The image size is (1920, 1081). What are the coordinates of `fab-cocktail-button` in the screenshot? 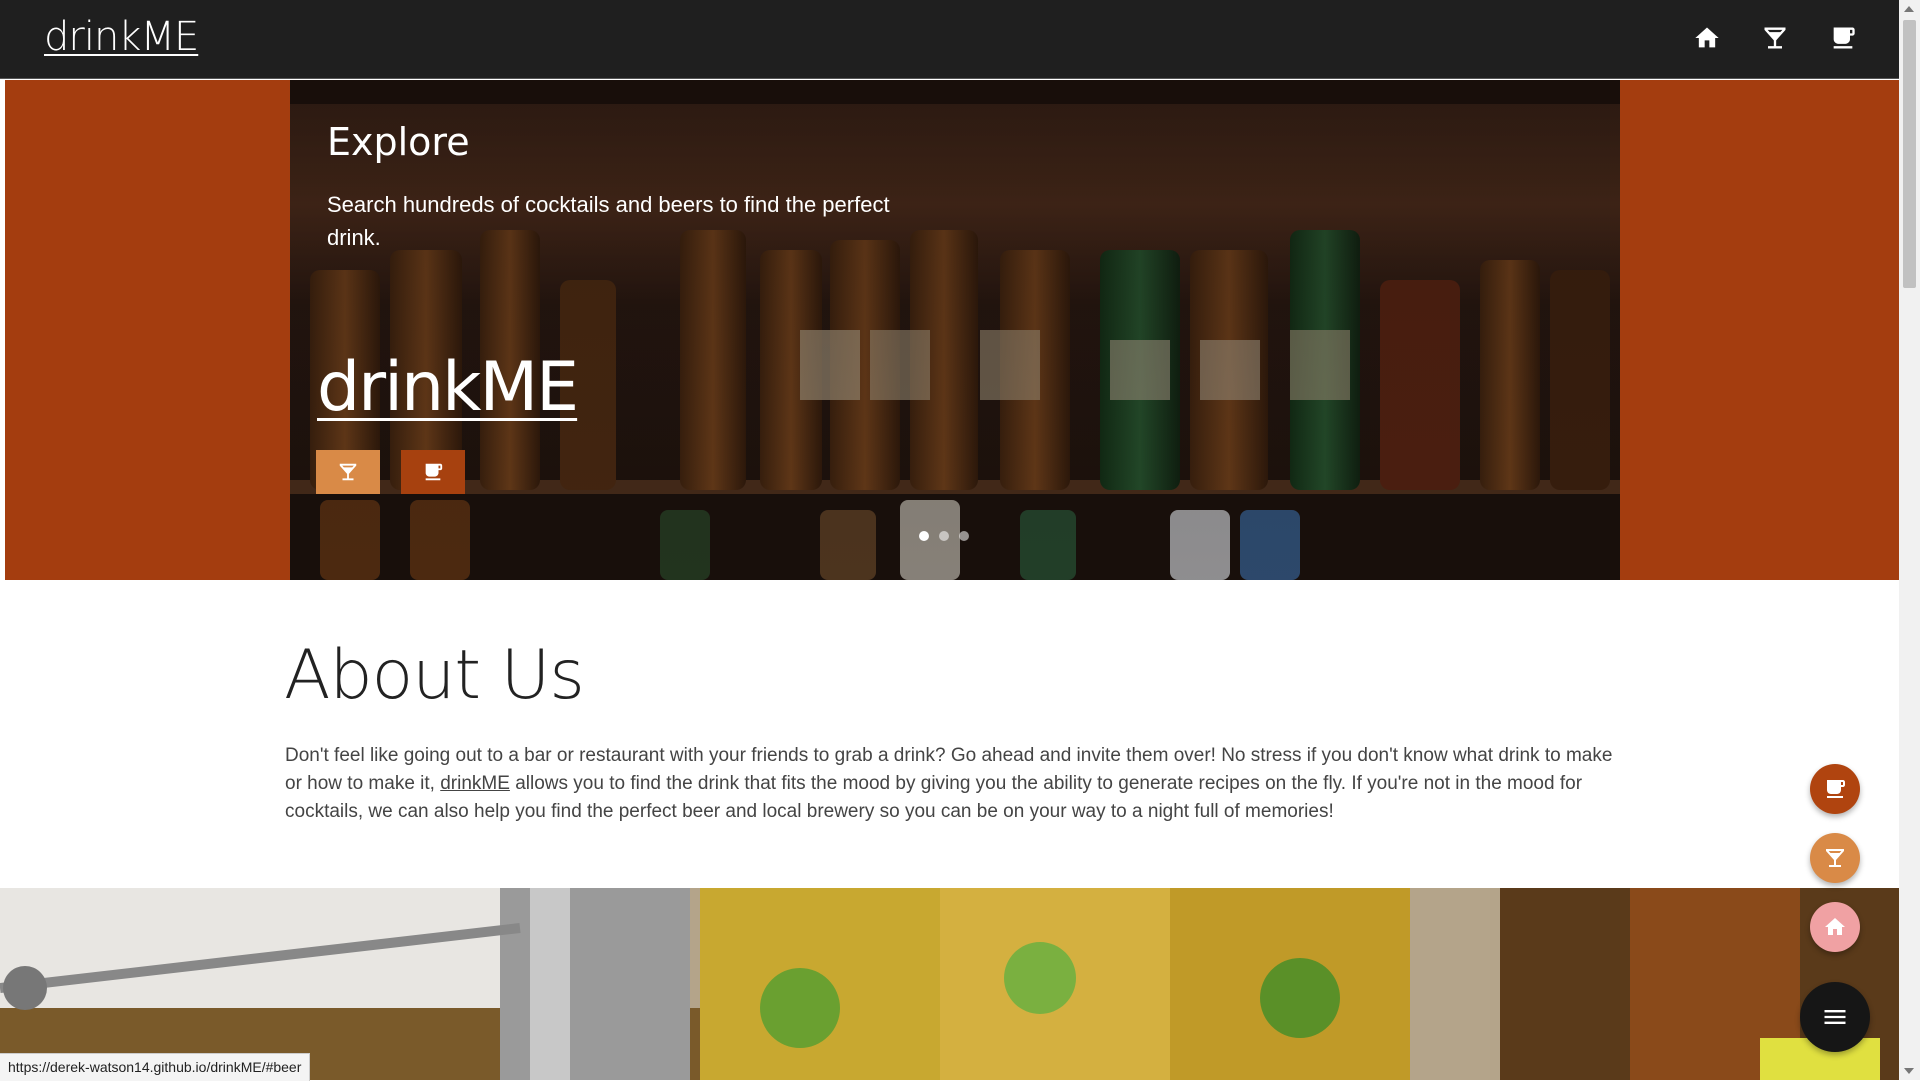 It's located at (1835, 858).